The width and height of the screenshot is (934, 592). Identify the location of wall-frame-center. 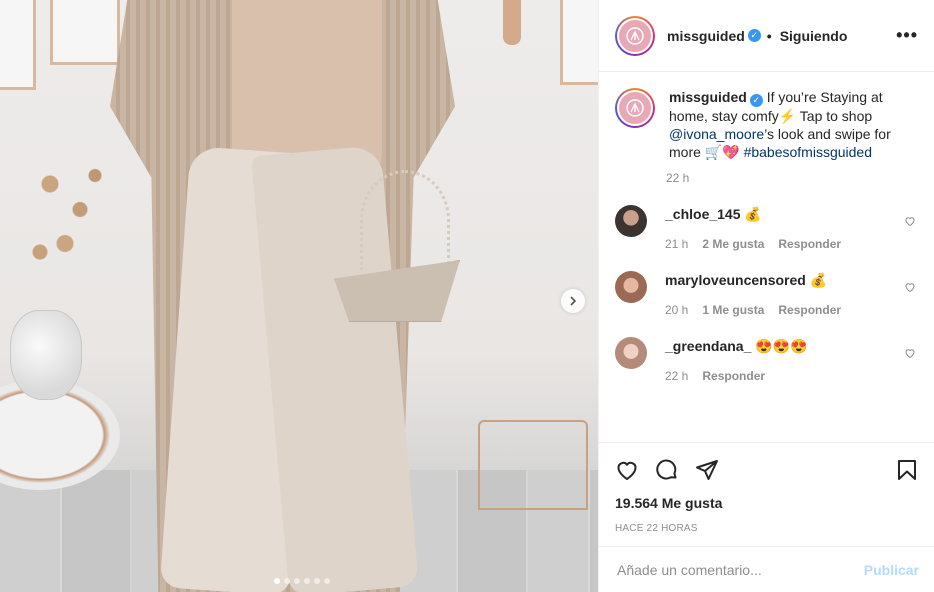
(85, 32).